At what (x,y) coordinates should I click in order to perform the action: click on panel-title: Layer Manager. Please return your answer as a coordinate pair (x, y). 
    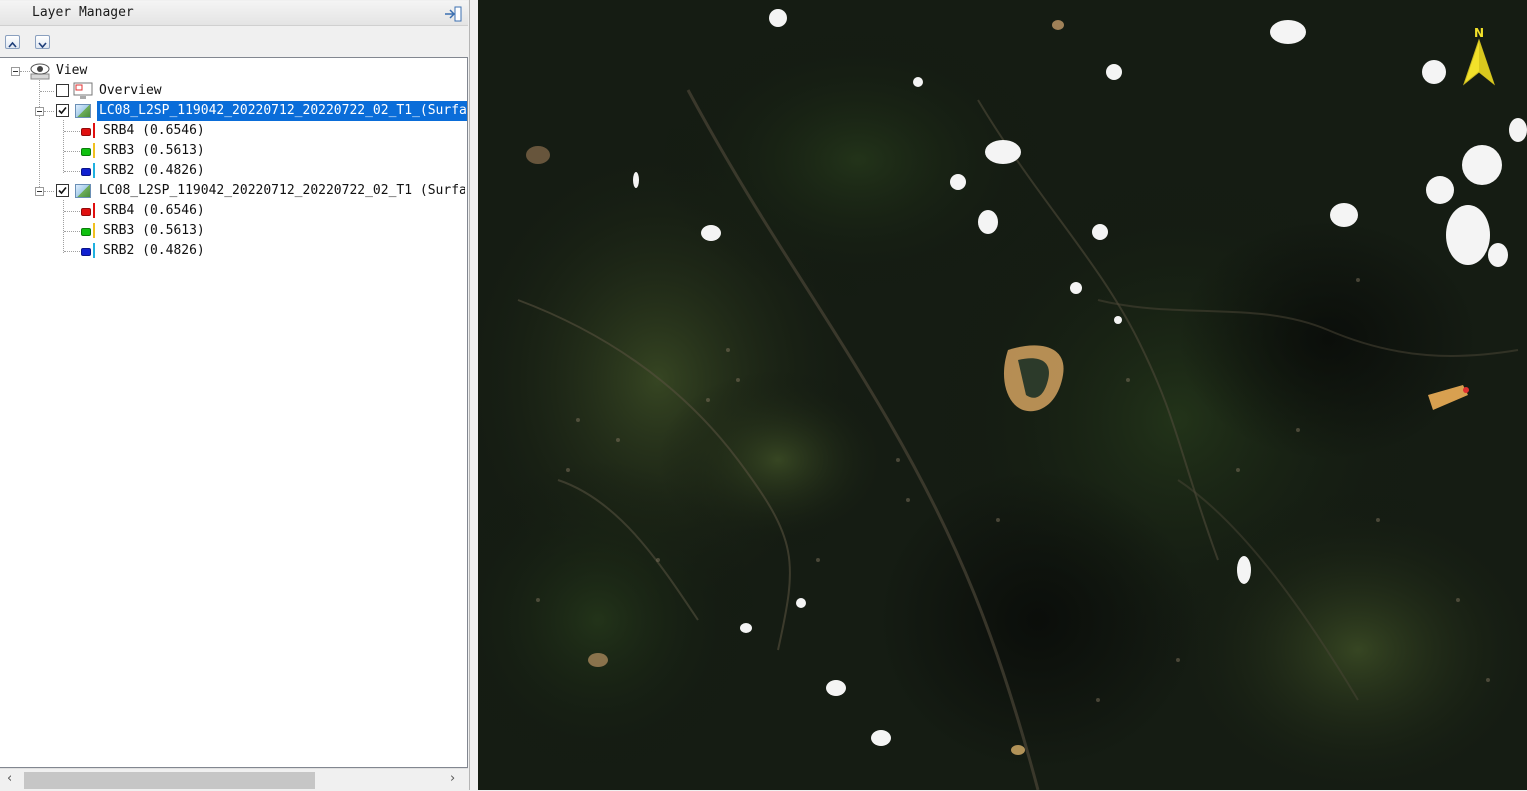
    Looking at the image, I should click on (83, 12).